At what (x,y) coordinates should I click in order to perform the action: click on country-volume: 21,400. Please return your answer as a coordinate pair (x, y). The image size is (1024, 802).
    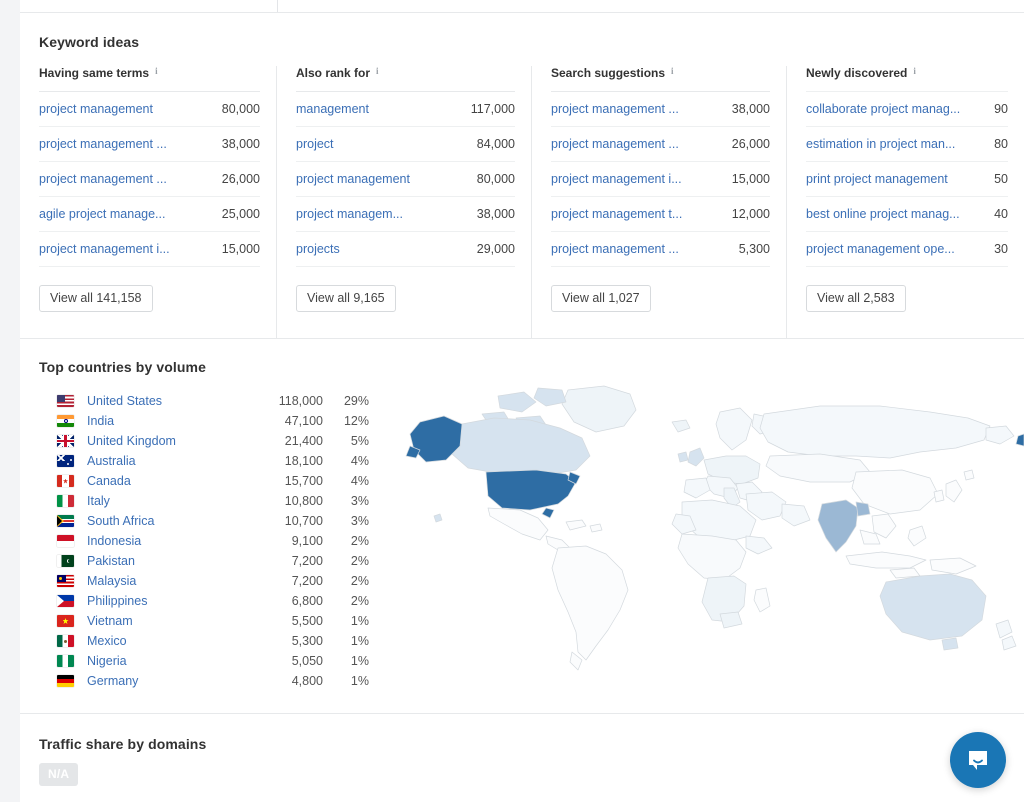
    Looking at the image, I should click on (303, 441).